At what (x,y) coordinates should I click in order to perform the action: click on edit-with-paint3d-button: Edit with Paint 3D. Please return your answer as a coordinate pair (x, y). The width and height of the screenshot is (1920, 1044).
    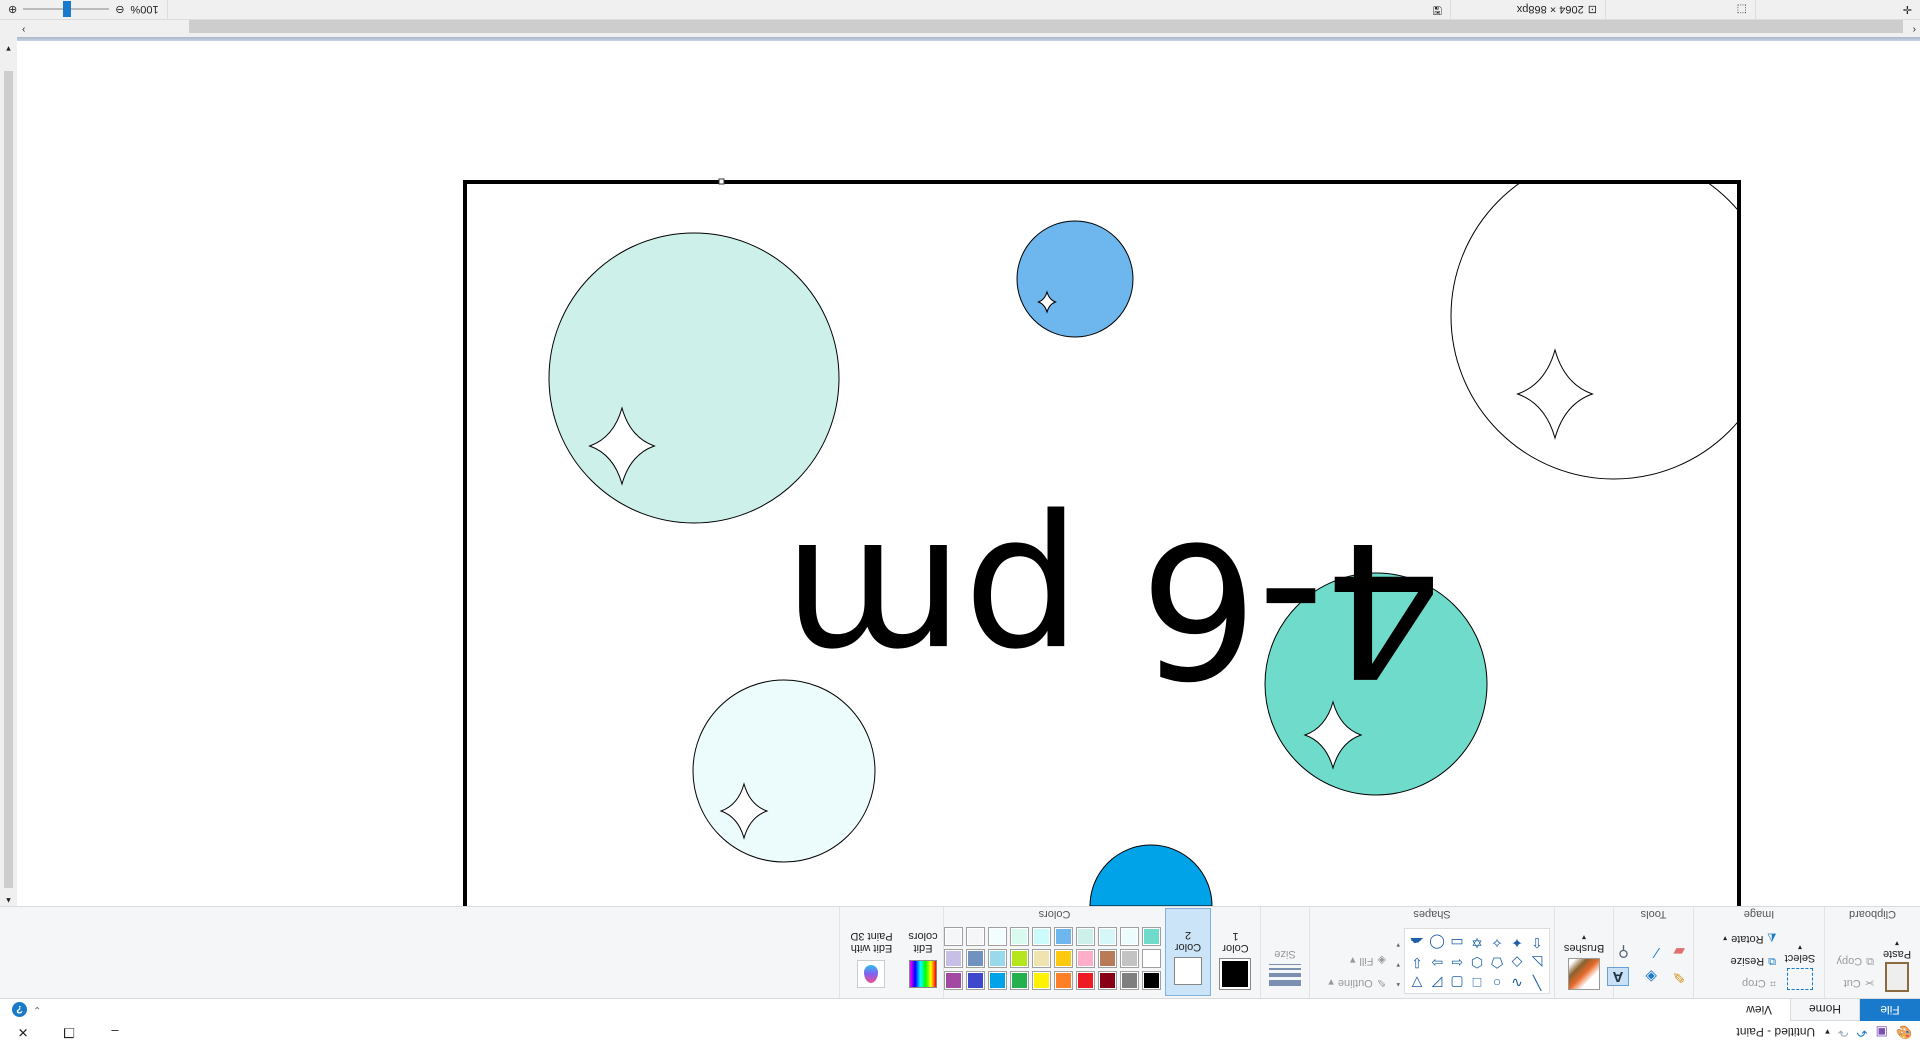
    Looking at the image, I should click on (871, 952).